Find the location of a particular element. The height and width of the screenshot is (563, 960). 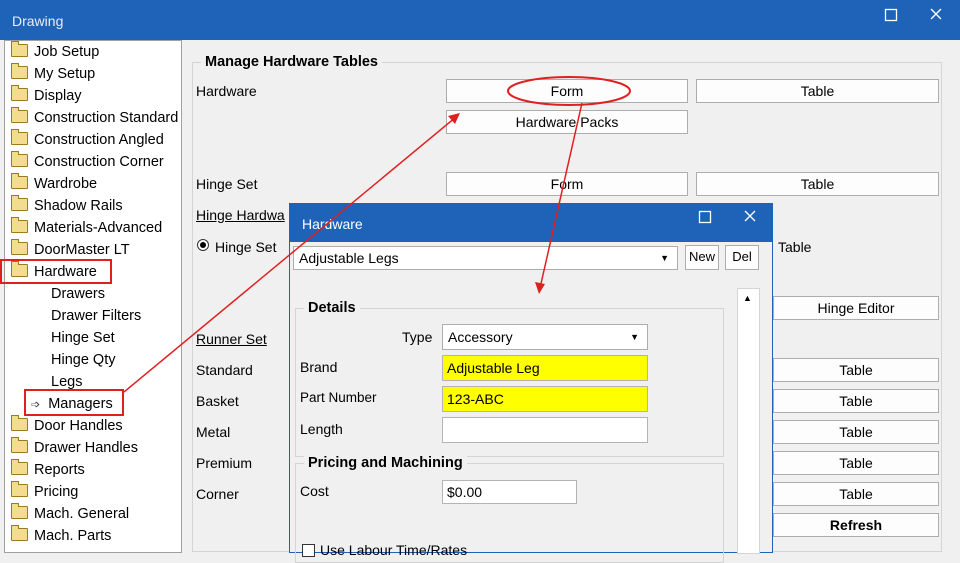

annotation-ellipse is located at coordinates (569, 91).